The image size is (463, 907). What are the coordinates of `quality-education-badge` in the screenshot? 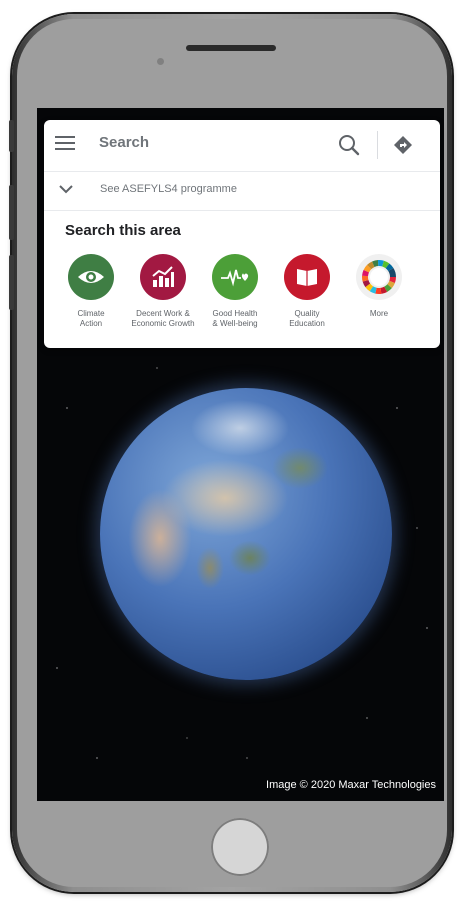 It's located at (307, 277).